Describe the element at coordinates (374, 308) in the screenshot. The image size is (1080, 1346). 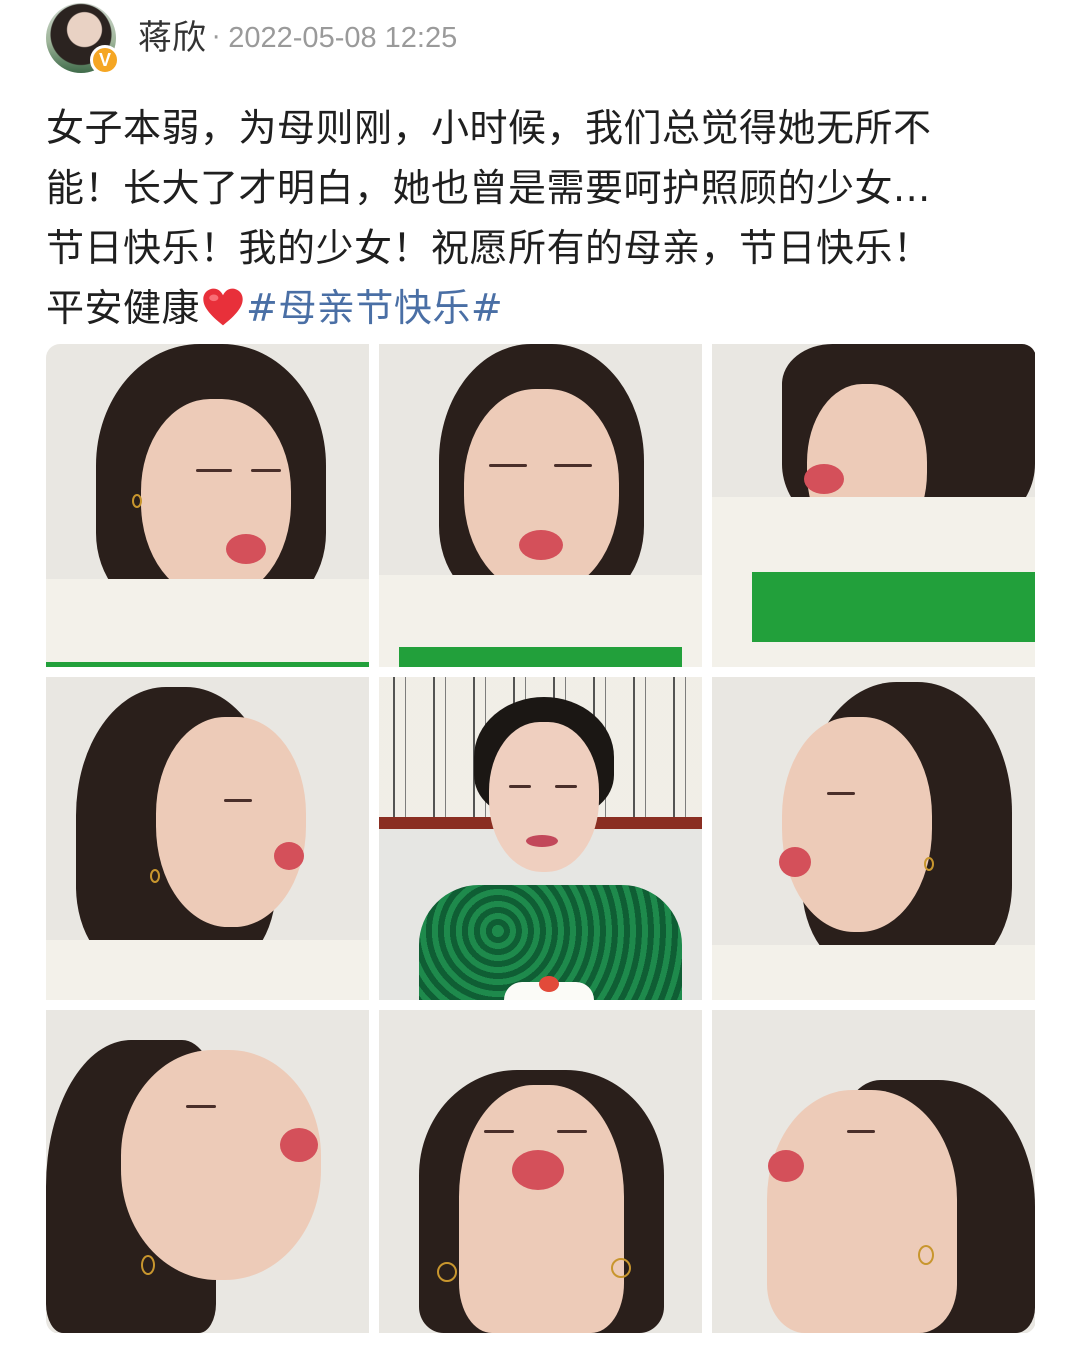
I see `hashtag-link: #母亲节快乐#` at that location.